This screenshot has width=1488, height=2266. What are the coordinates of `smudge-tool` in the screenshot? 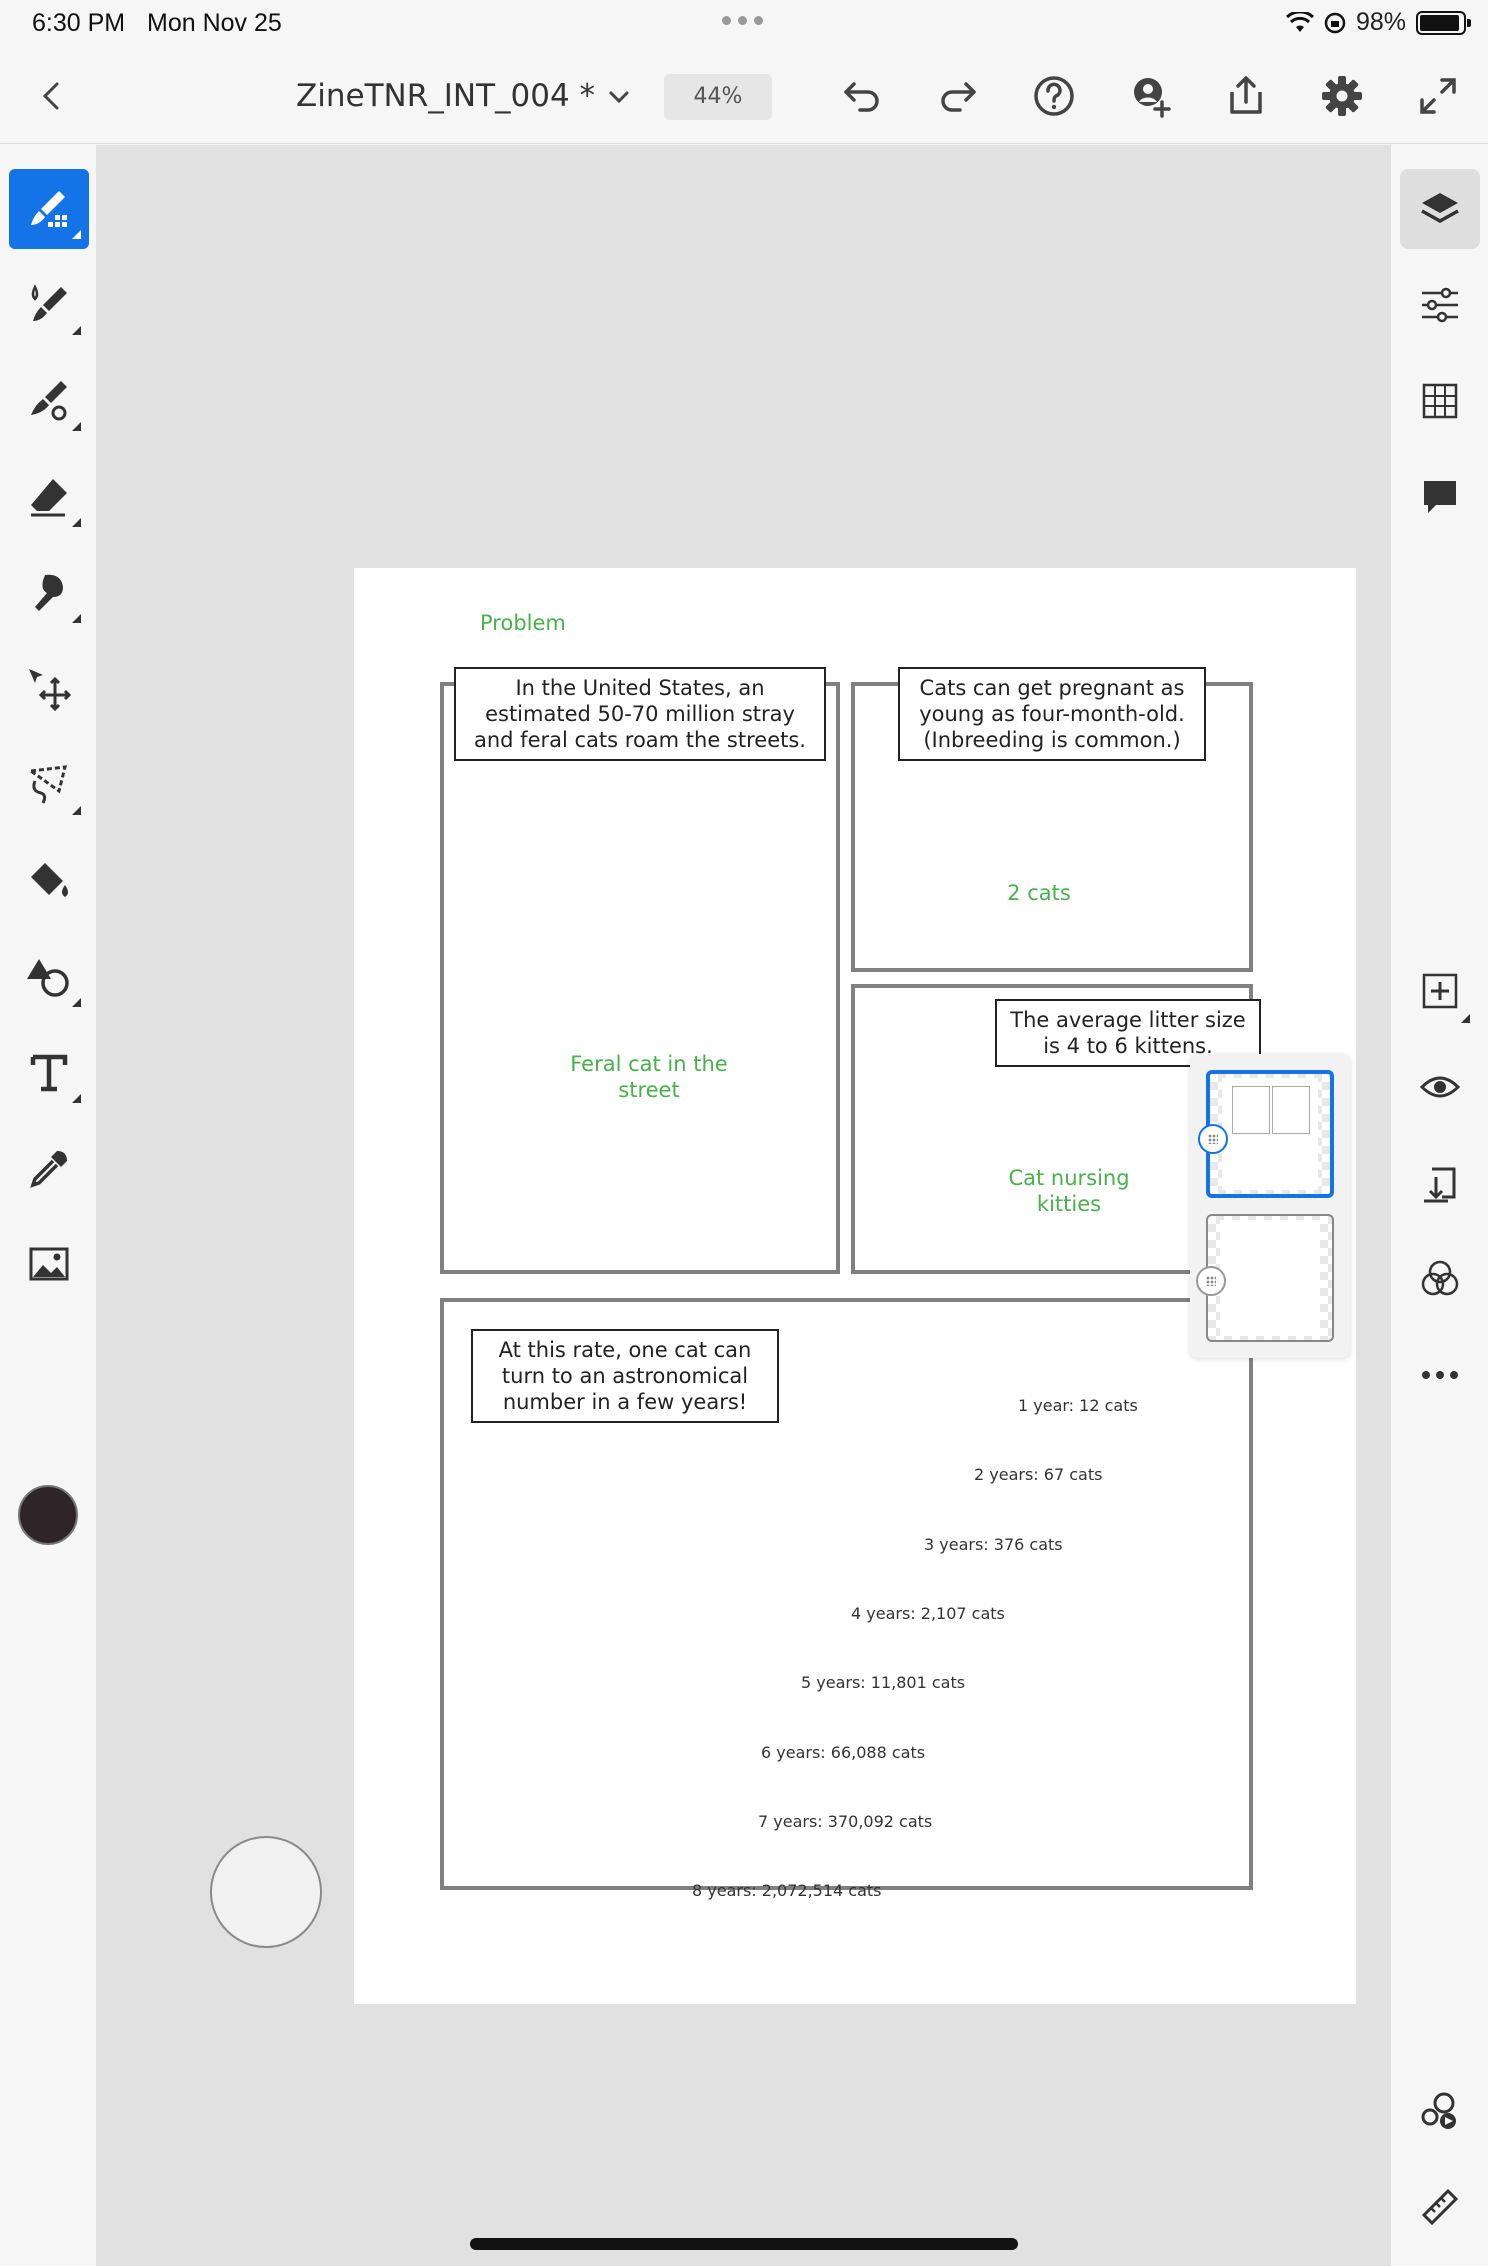 It's located at (49, 593).